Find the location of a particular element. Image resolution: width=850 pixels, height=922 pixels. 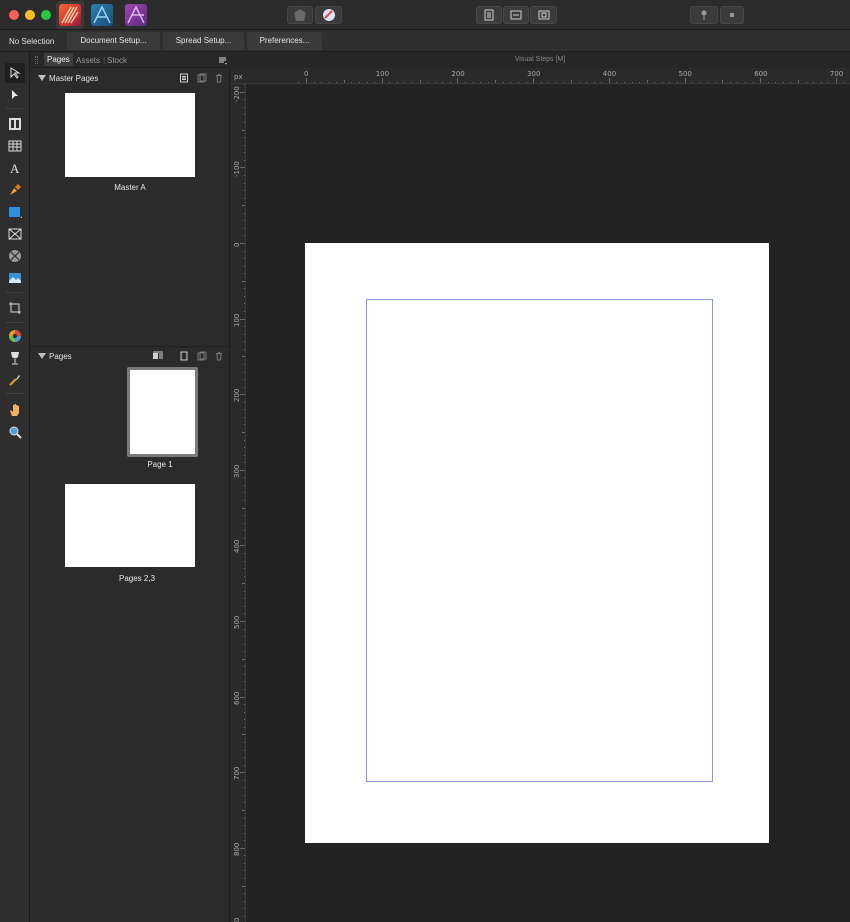

pentagon-icon is located at coordinates (300, 15).